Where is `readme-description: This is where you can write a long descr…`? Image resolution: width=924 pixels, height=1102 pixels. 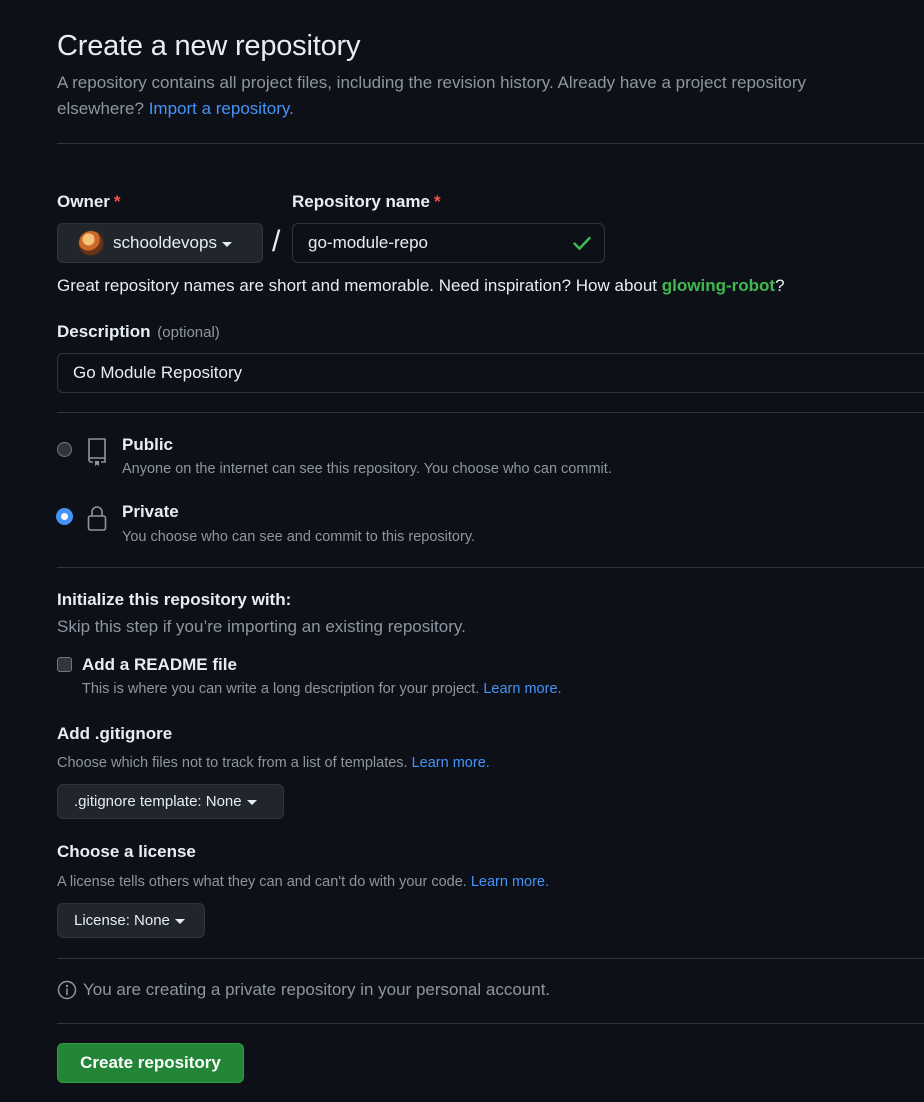
readme-description: This is where you can write a long descr… is located at coordinates (322, 689).